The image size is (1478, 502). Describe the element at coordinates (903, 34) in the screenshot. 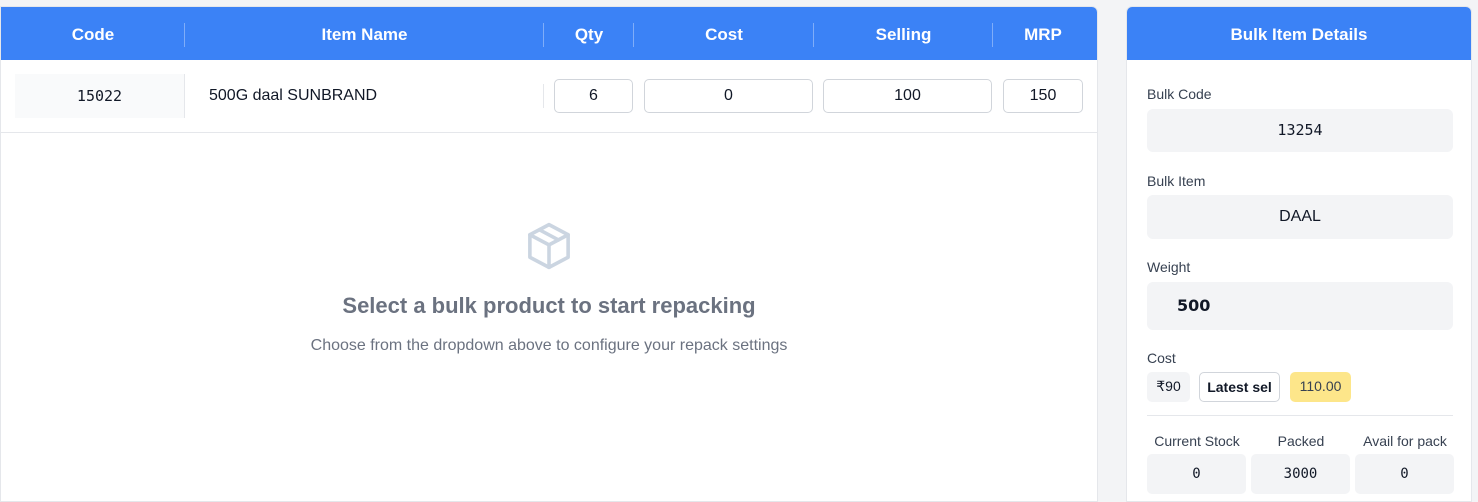

I see `header-selling: Selling` at that location.